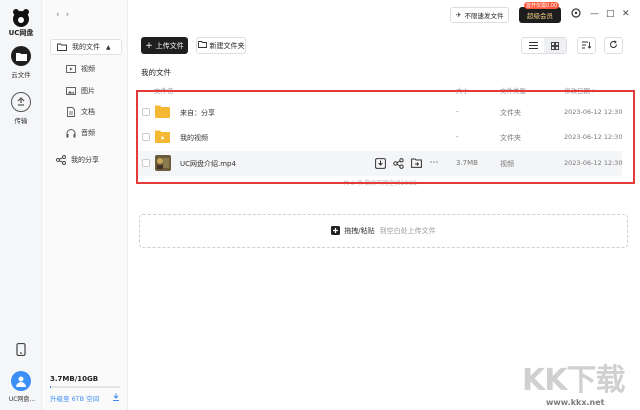 This screenshot has height=410, width=640. I want to click on file-name: 来自：分享, so click(197, 113).